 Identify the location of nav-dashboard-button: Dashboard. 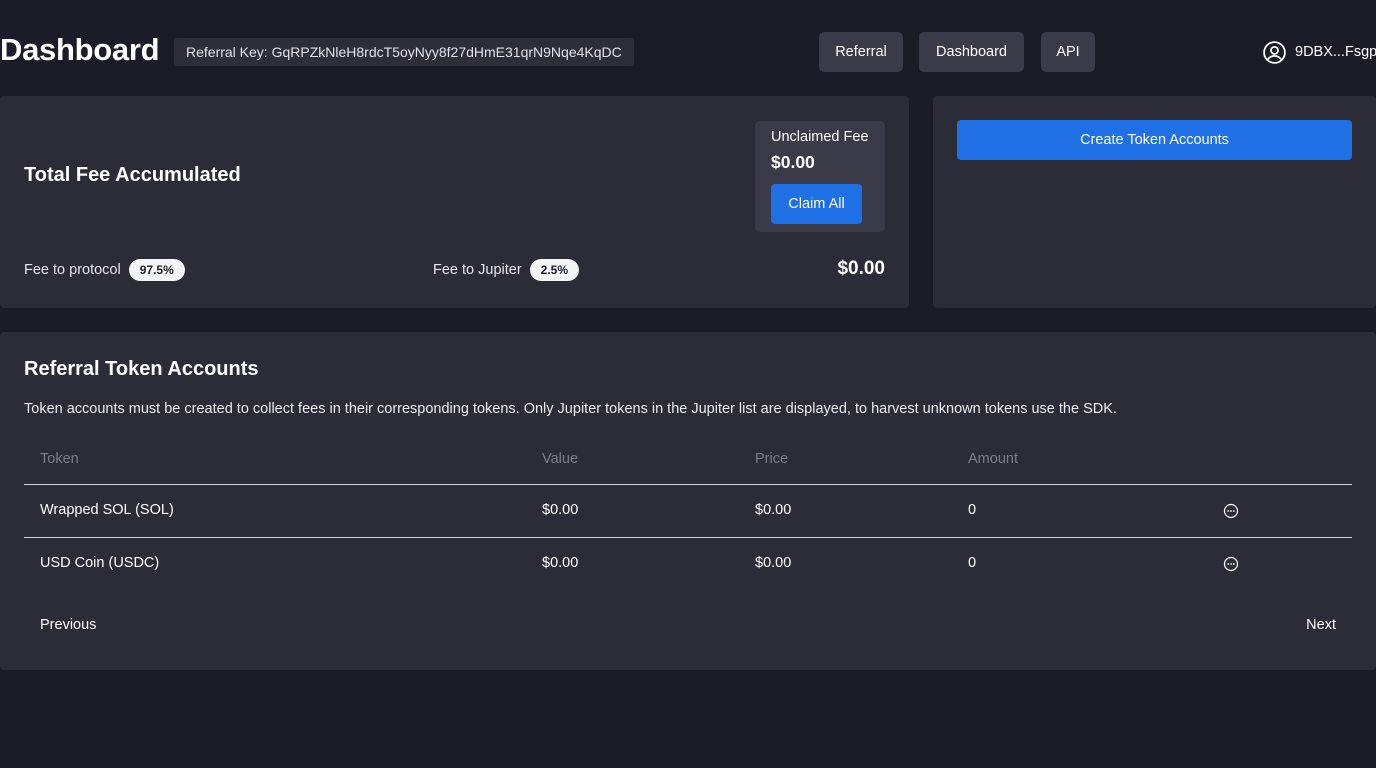
(971, 52).